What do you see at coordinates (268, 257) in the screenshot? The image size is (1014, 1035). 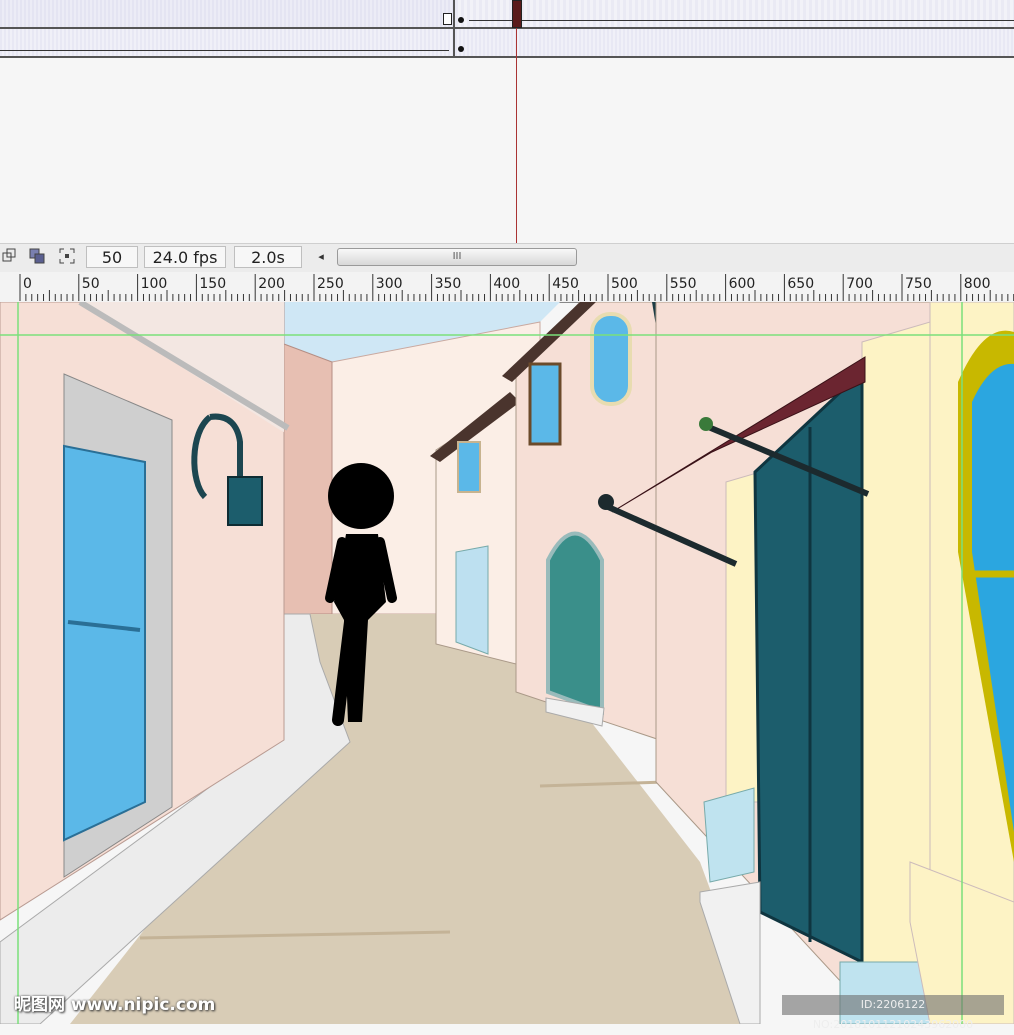 I see `elapsed-time-field: 2.0s` at bounding box center [268, 257].